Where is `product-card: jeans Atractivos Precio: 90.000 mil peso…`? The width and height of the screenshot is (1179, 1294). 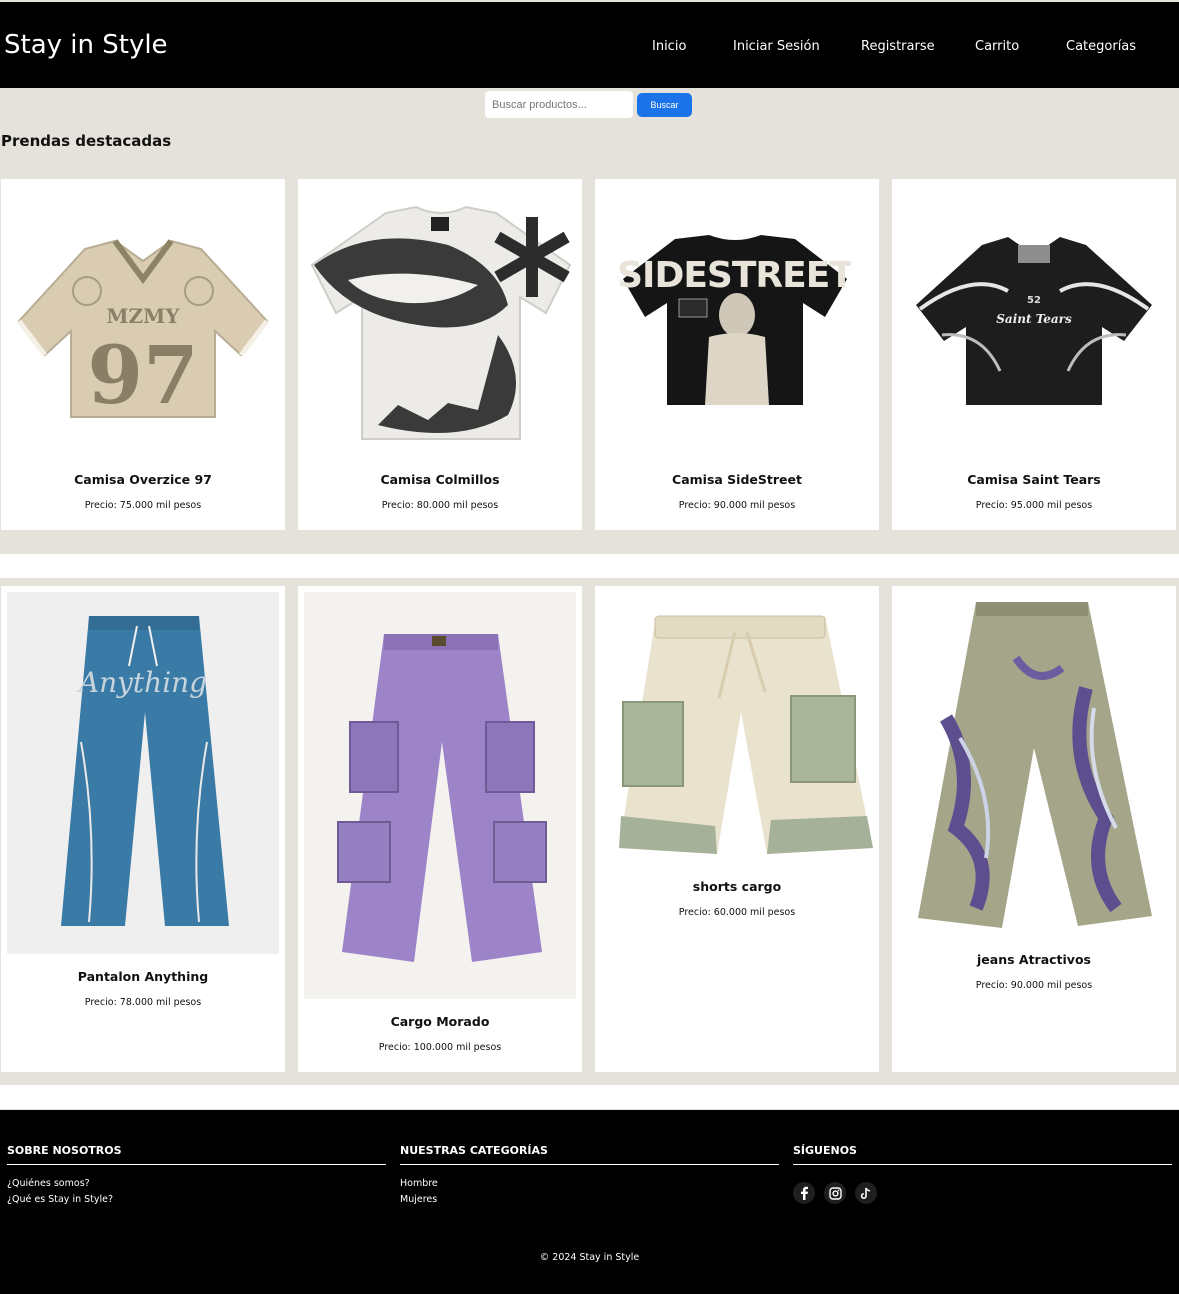 product-card: jeans Atractivos Precio: 90.000 mil peso… is located at coordinates (1034, 829).